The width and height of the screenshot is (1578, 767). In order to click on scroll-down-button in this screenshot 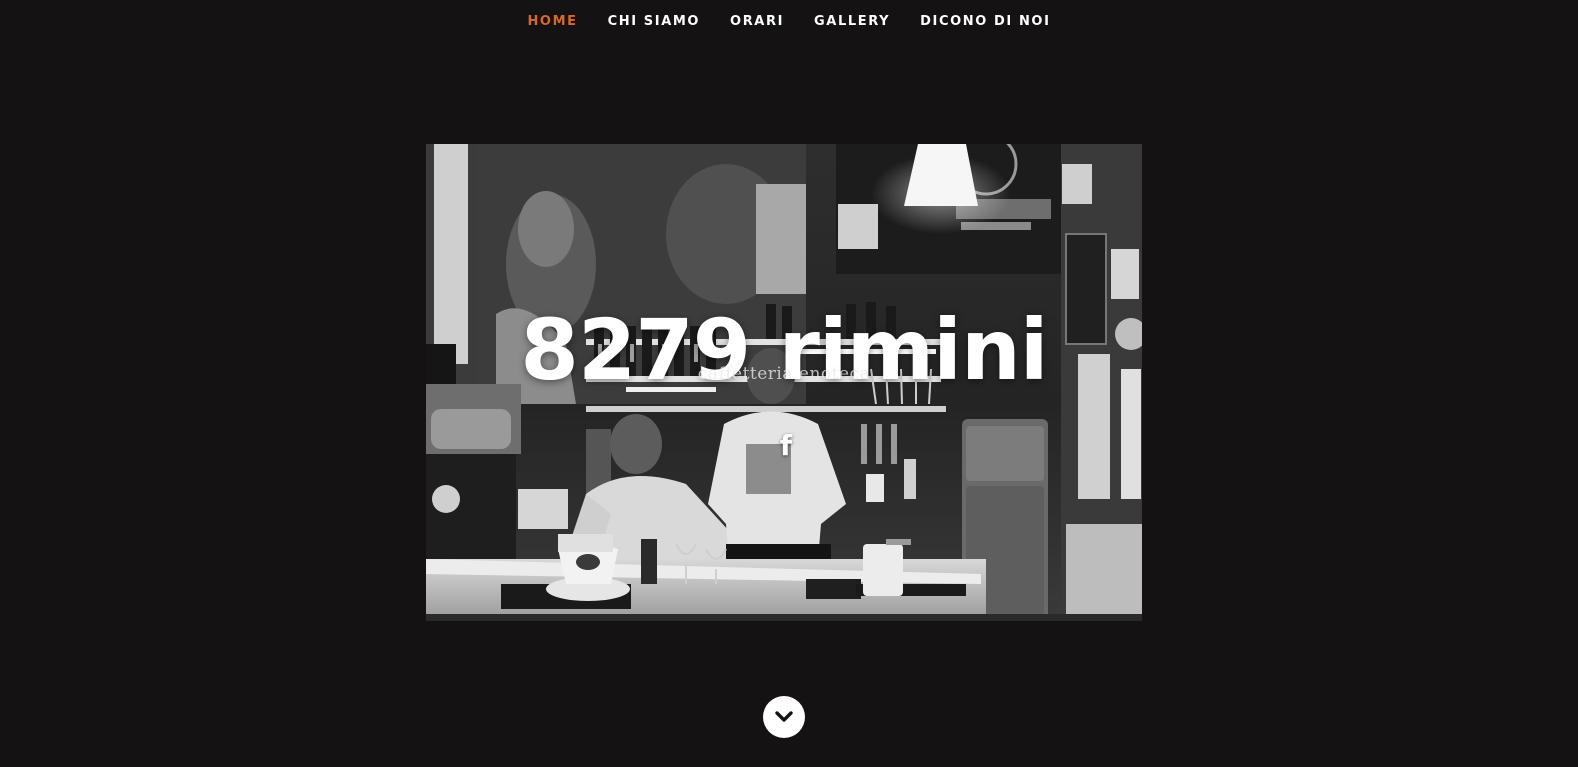, I will do `click(784, 717)`.